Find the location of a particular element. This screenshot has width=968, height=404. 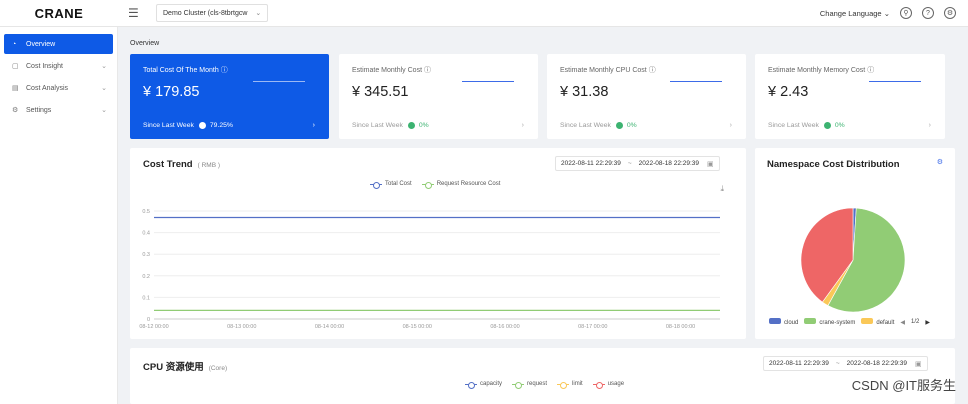

calendar-icon: ▣ is located at coordinates (918, 364).